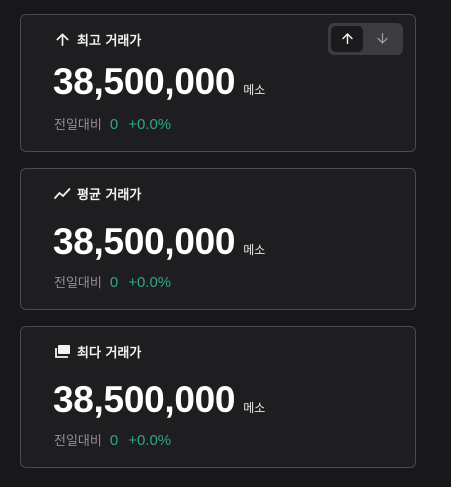 This screenshot has width=451, height=487. What do you see at coordinates (62, 351) in the screenshot?
I see `stacked-cards-icon` at bounding box center [62, 351].